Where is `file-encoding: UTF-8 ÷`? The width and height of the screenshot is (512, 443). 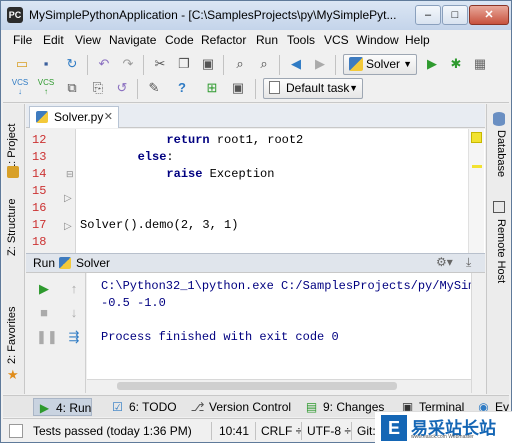
file-encoding: UTF-8 ÷ is located at coordinates (329, 431).